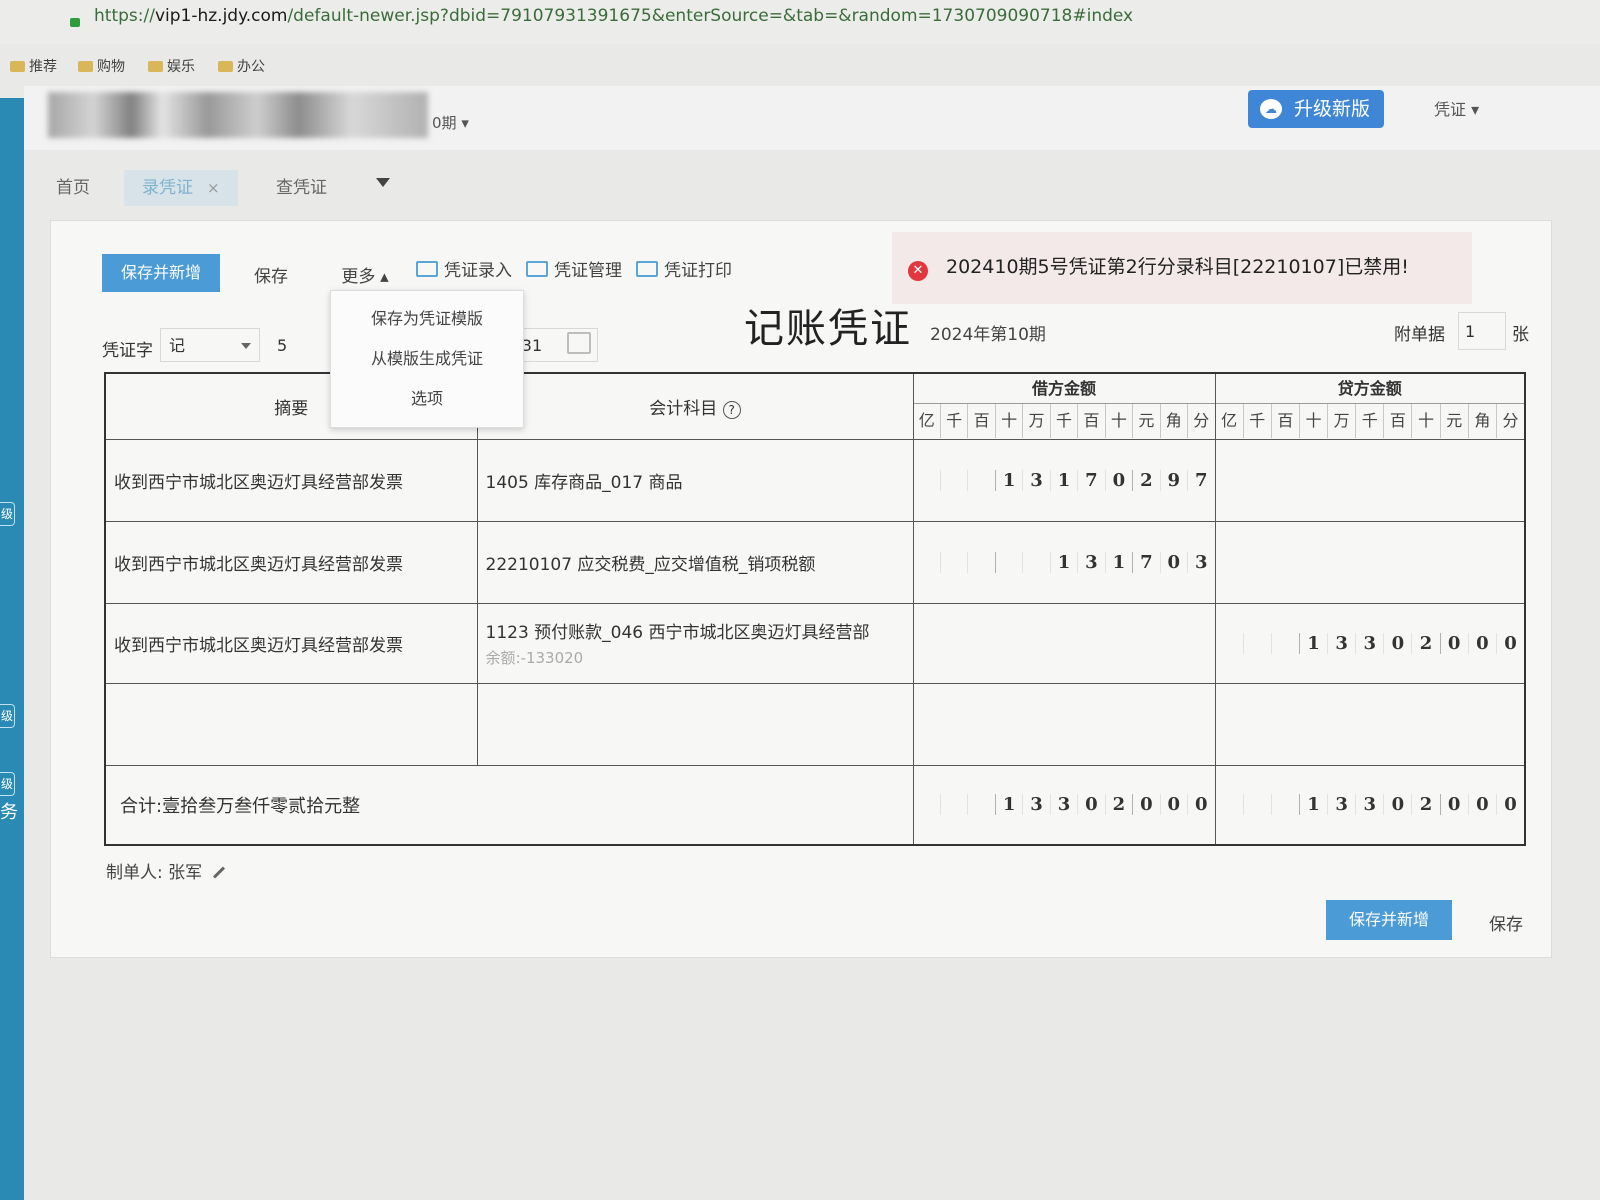 Image resolution: width=1600 pixels, height=1200 pixels. What do you see at coordinates (301, 188) in the screenshot?
I see `tab-query-voucher: 查凭证` at bounding box center [301, 188].